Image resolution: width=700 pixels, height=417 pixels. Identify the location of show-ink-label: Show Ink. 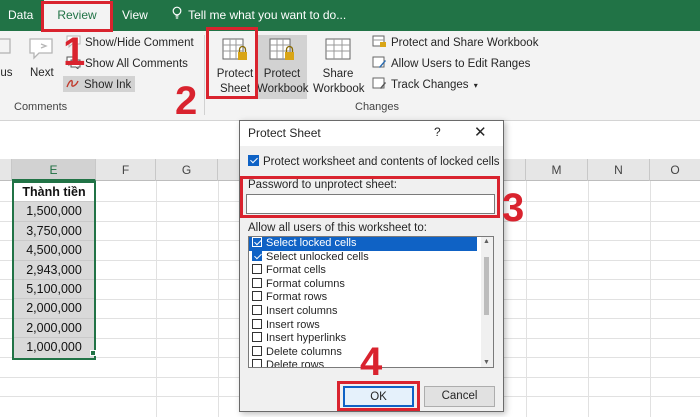
(108, 85).